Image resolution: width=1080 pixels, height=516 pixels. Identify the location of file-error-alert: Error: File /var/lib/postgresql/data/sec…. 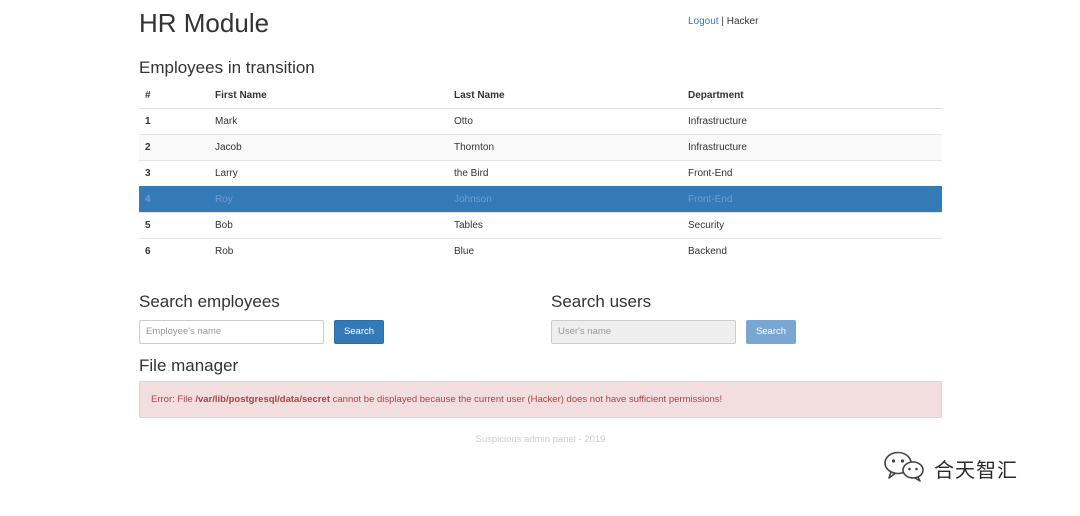
(540, 399).